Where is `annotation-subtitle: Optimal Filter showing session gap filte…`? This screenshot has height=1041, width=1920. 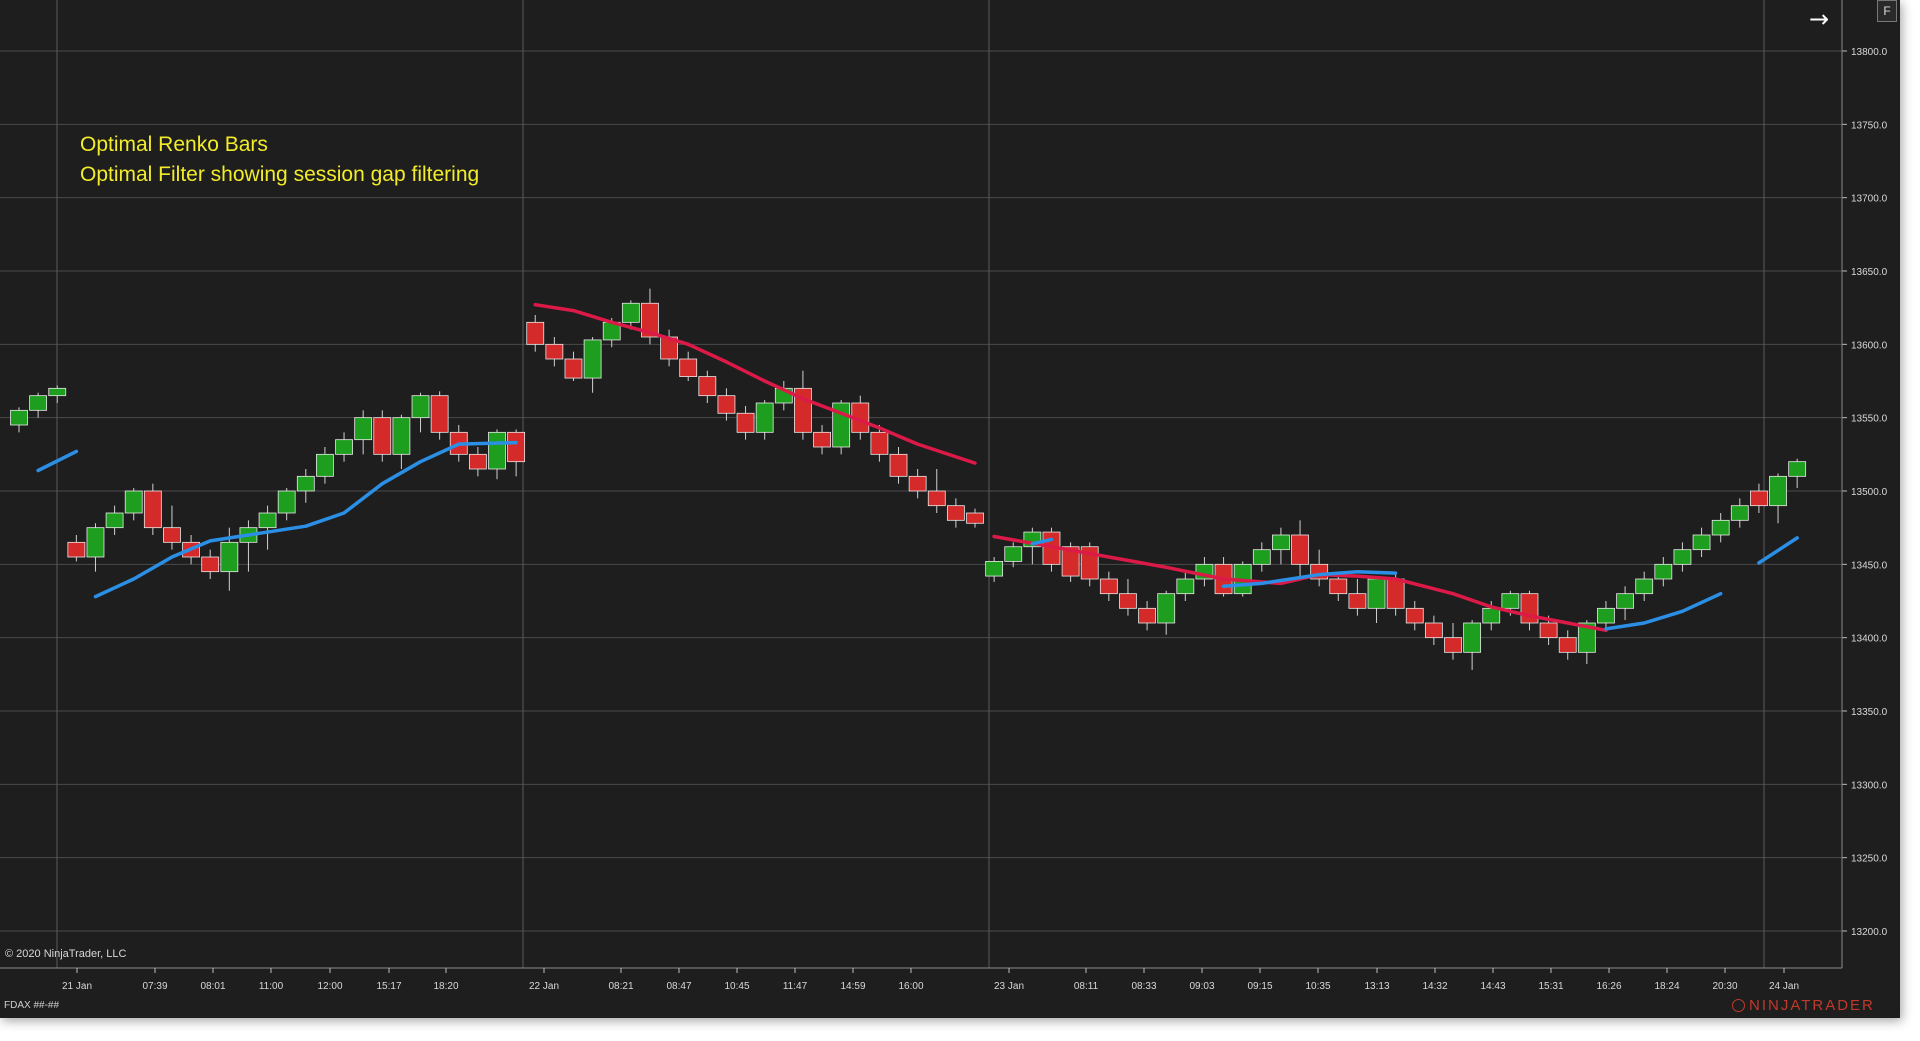
annotation-subtitle: Optimal Filter showing session gap filte… is located at coordinates (280, 174).